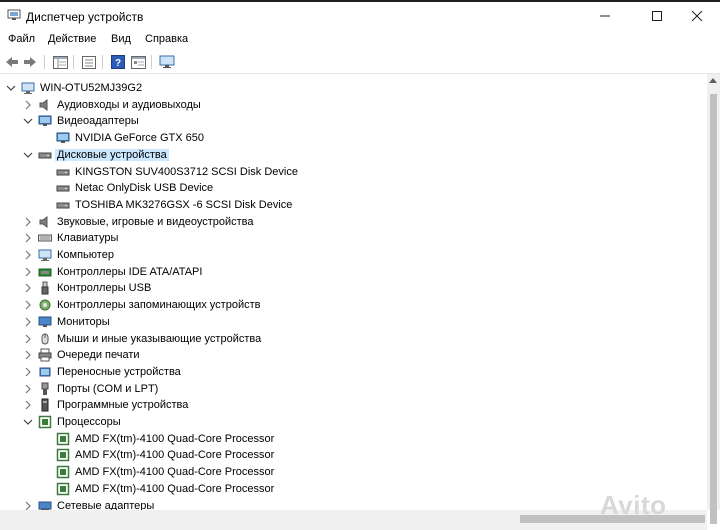  Describe the element at coordinates (350, 288) in the screenshot. I see `tree-category-item: Контроллеры USB` at that location.